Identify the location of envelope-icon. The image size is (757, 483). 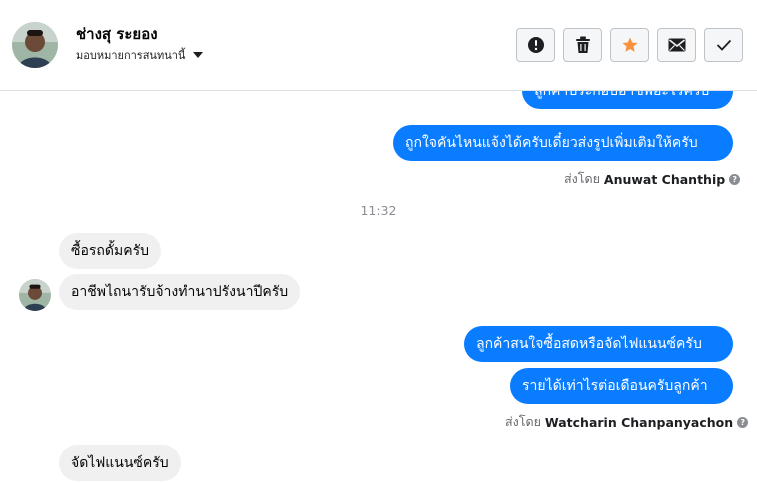
(676, 45).